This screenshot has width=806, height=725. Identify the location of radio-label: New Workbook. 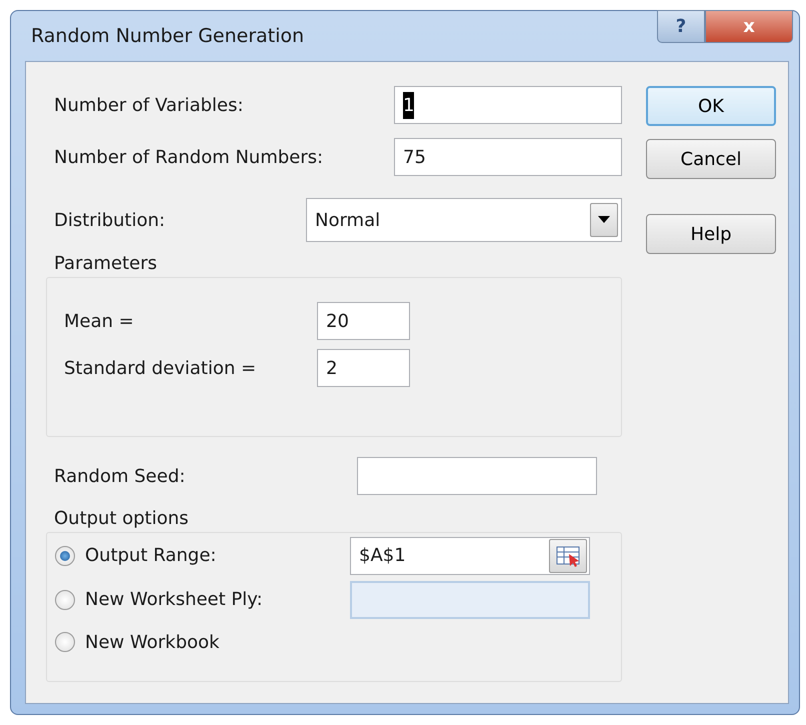
(152, 642).